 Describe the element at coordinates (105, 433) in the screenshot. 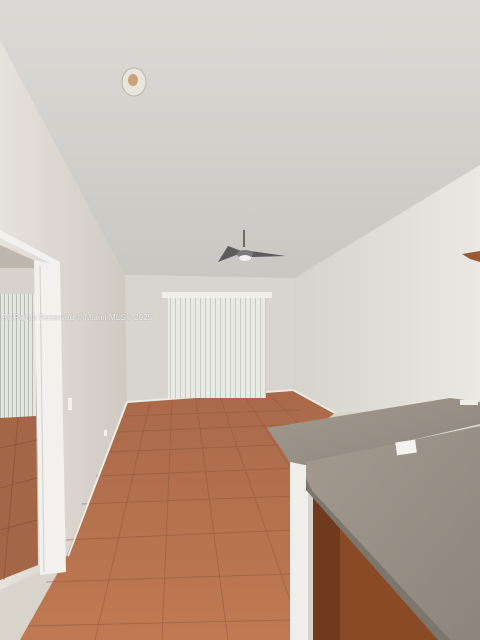

I see `outlet` at that location.